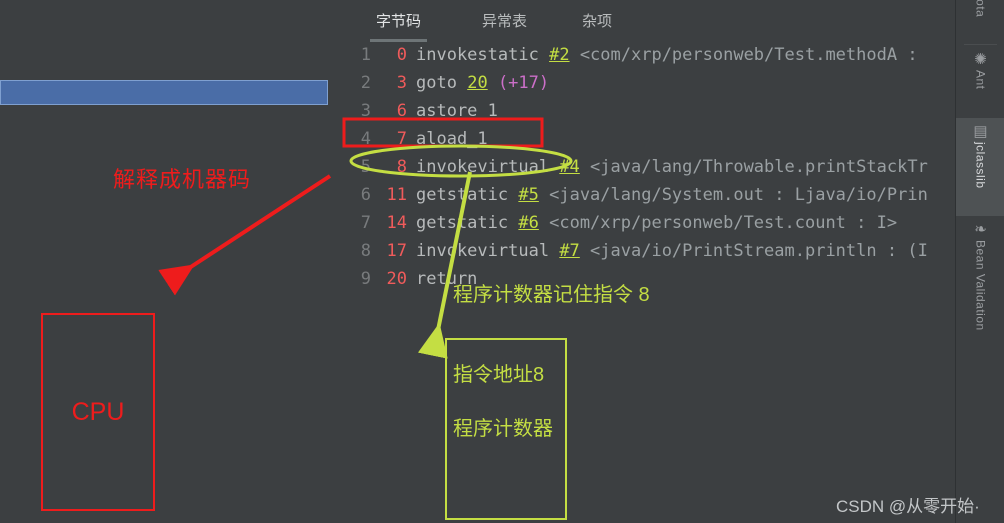 This screenshot has height=523, width=1004. Describe the element at coordinates (569, 167) in the screenshot. I see `constant-pool-ref: #4` at that location.